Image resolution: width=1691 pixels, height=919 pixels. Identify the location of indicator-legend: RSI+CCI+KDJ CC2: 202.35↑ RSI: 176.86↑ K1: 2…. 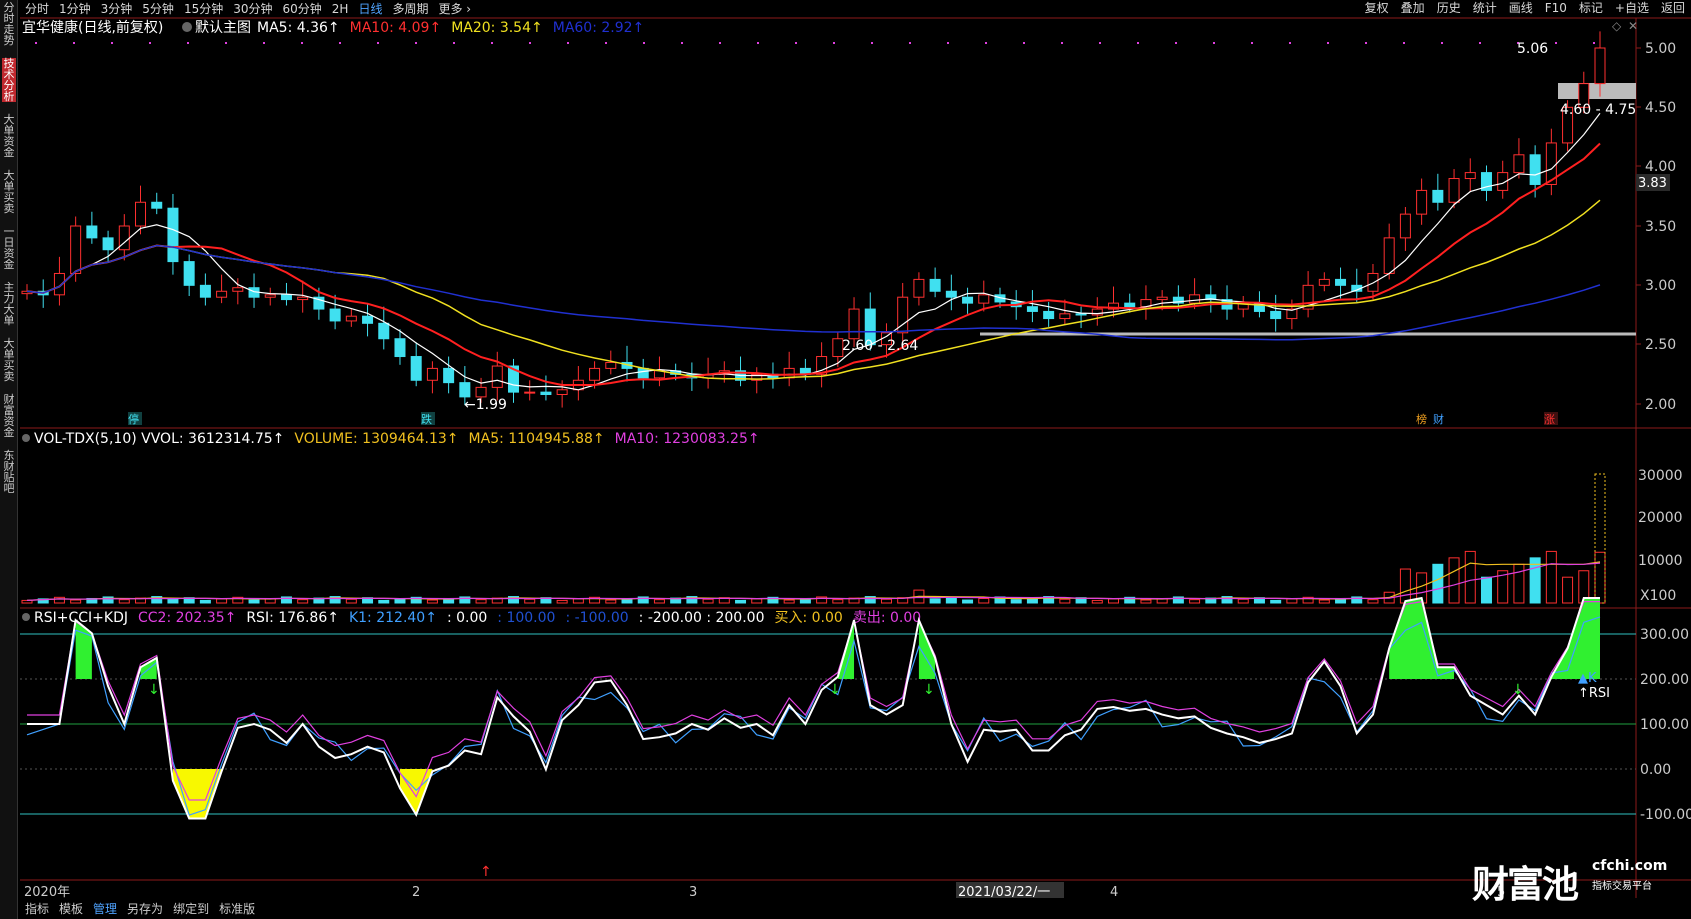
(471, 618).